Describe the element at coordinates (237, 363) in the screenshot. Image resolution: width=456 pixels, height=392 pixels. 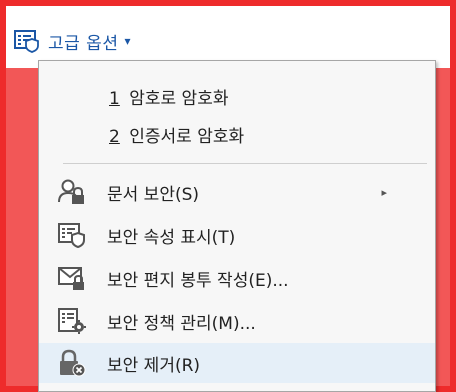
I see `menu-item-remove-security: 보안 제거(R)` at that location.